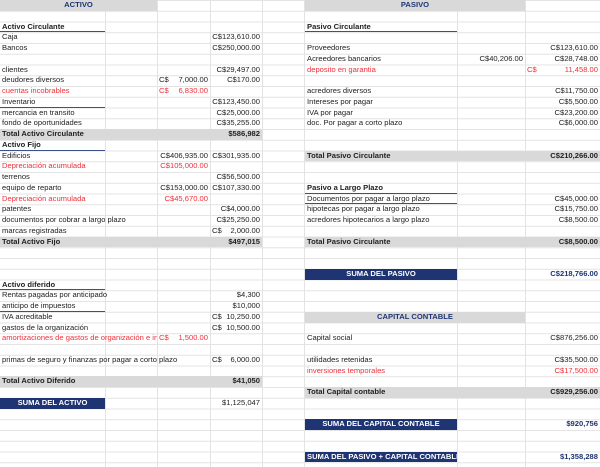 The height and width of the screenshot is (467, 600). What do you see at coordinates (78, 91) in the screenshot?
I see `account-label: cuentas incobrables` at bounding box center [78, 91].